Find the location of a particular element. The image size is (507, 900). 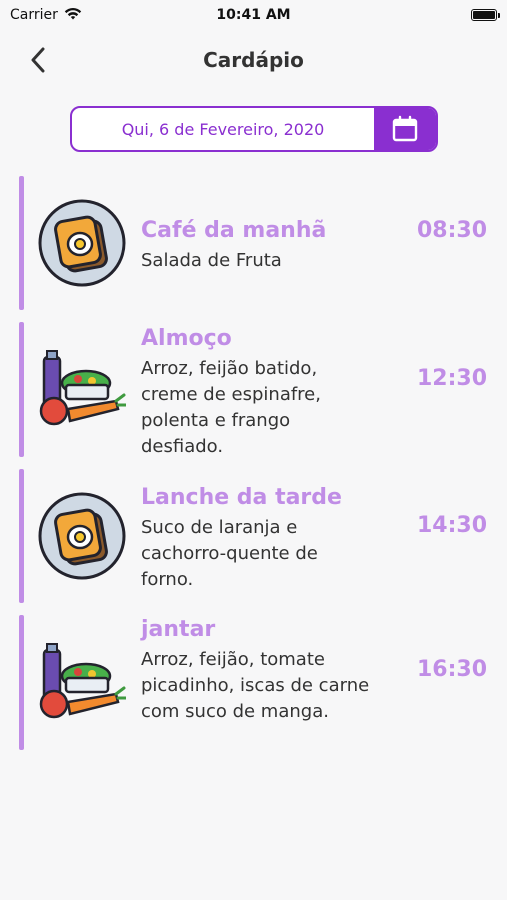

meal-description: Salada de Fruta is located at coordinates (211, 260).